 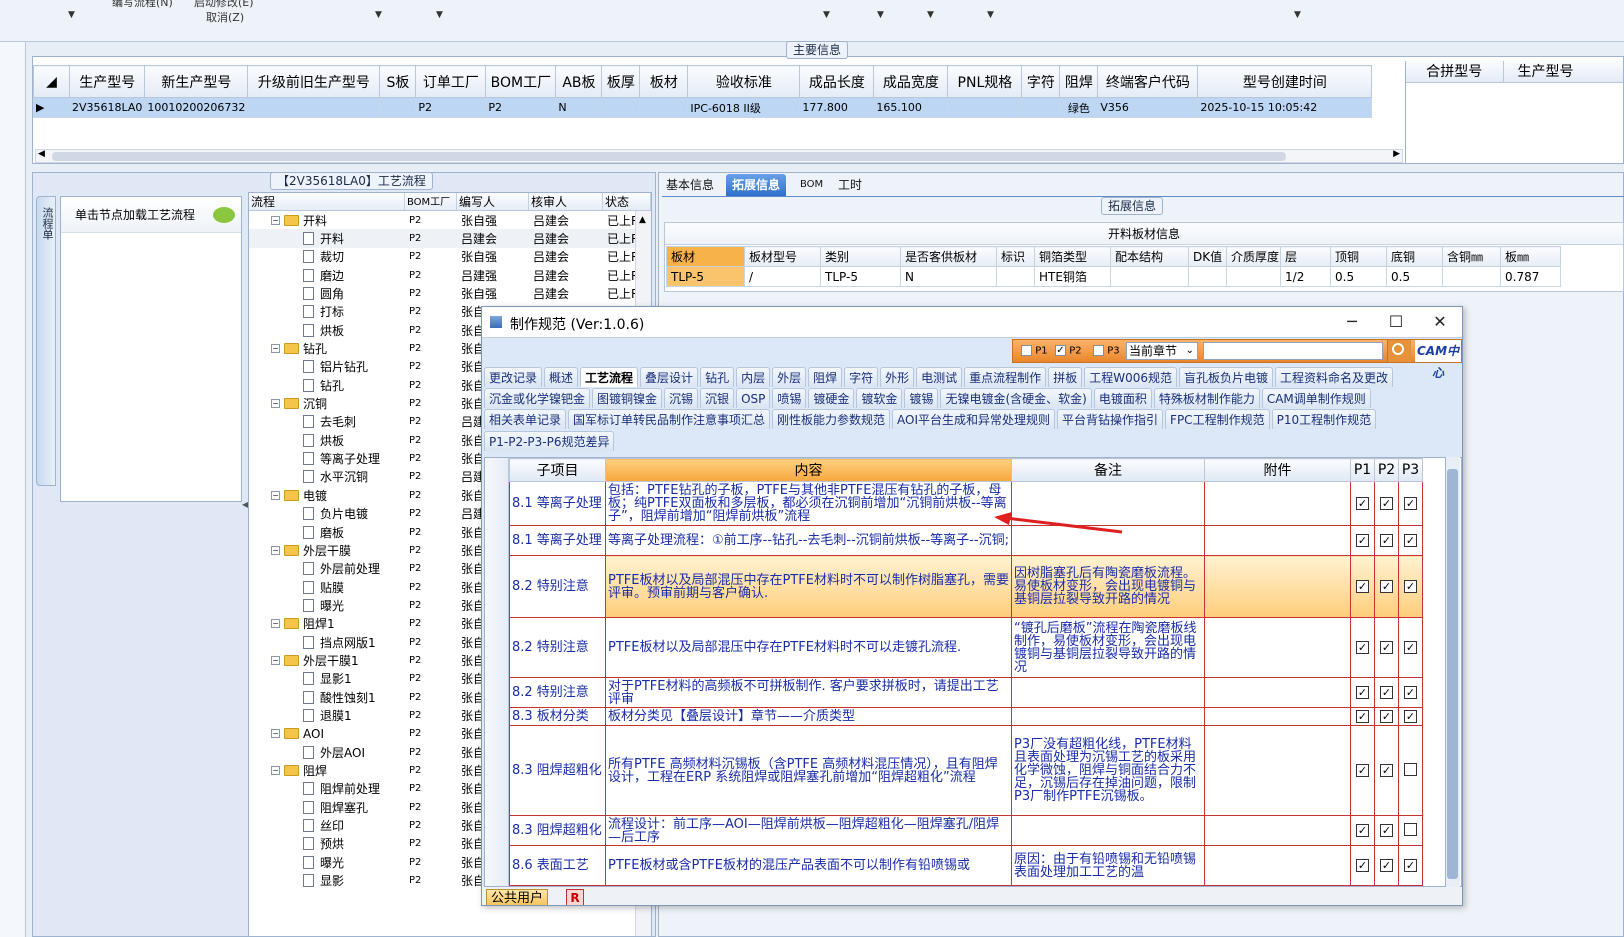 What do you see at coordinates (1108, 692) in the screenshot?
I see `spec-cell-note` at bounding box center [1108, 692].